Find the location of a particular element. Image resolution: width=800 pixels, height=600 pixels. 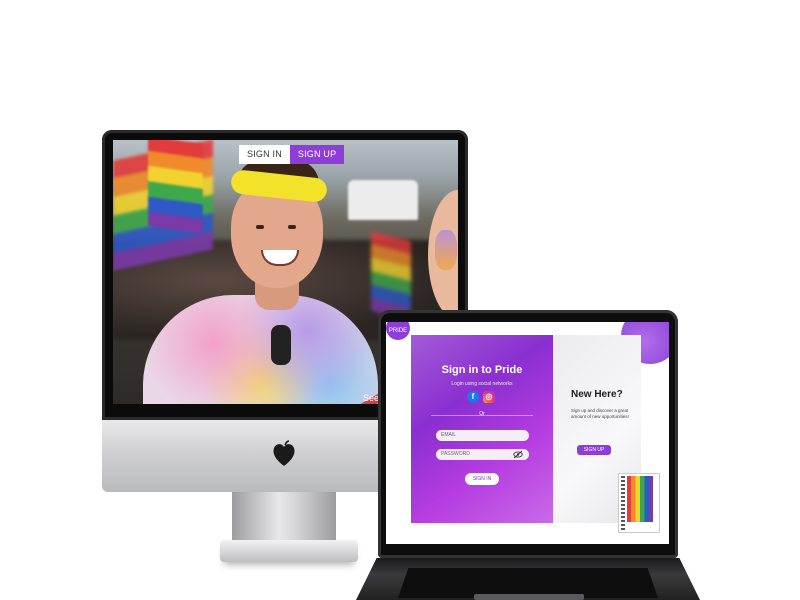

social-buttons: f ◎ is located at coordinates (481, 397).